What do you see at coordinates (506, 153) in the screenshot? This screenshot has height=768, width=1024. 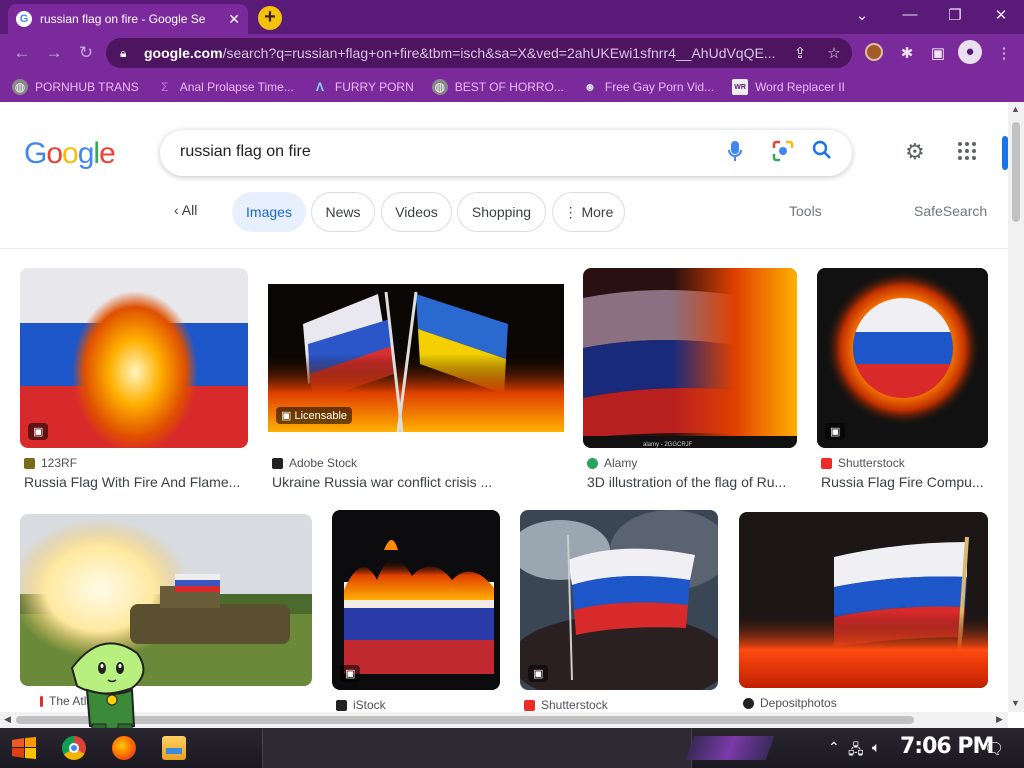 I see `search-box: russian flag on fire` at bounding box center [506, 153].